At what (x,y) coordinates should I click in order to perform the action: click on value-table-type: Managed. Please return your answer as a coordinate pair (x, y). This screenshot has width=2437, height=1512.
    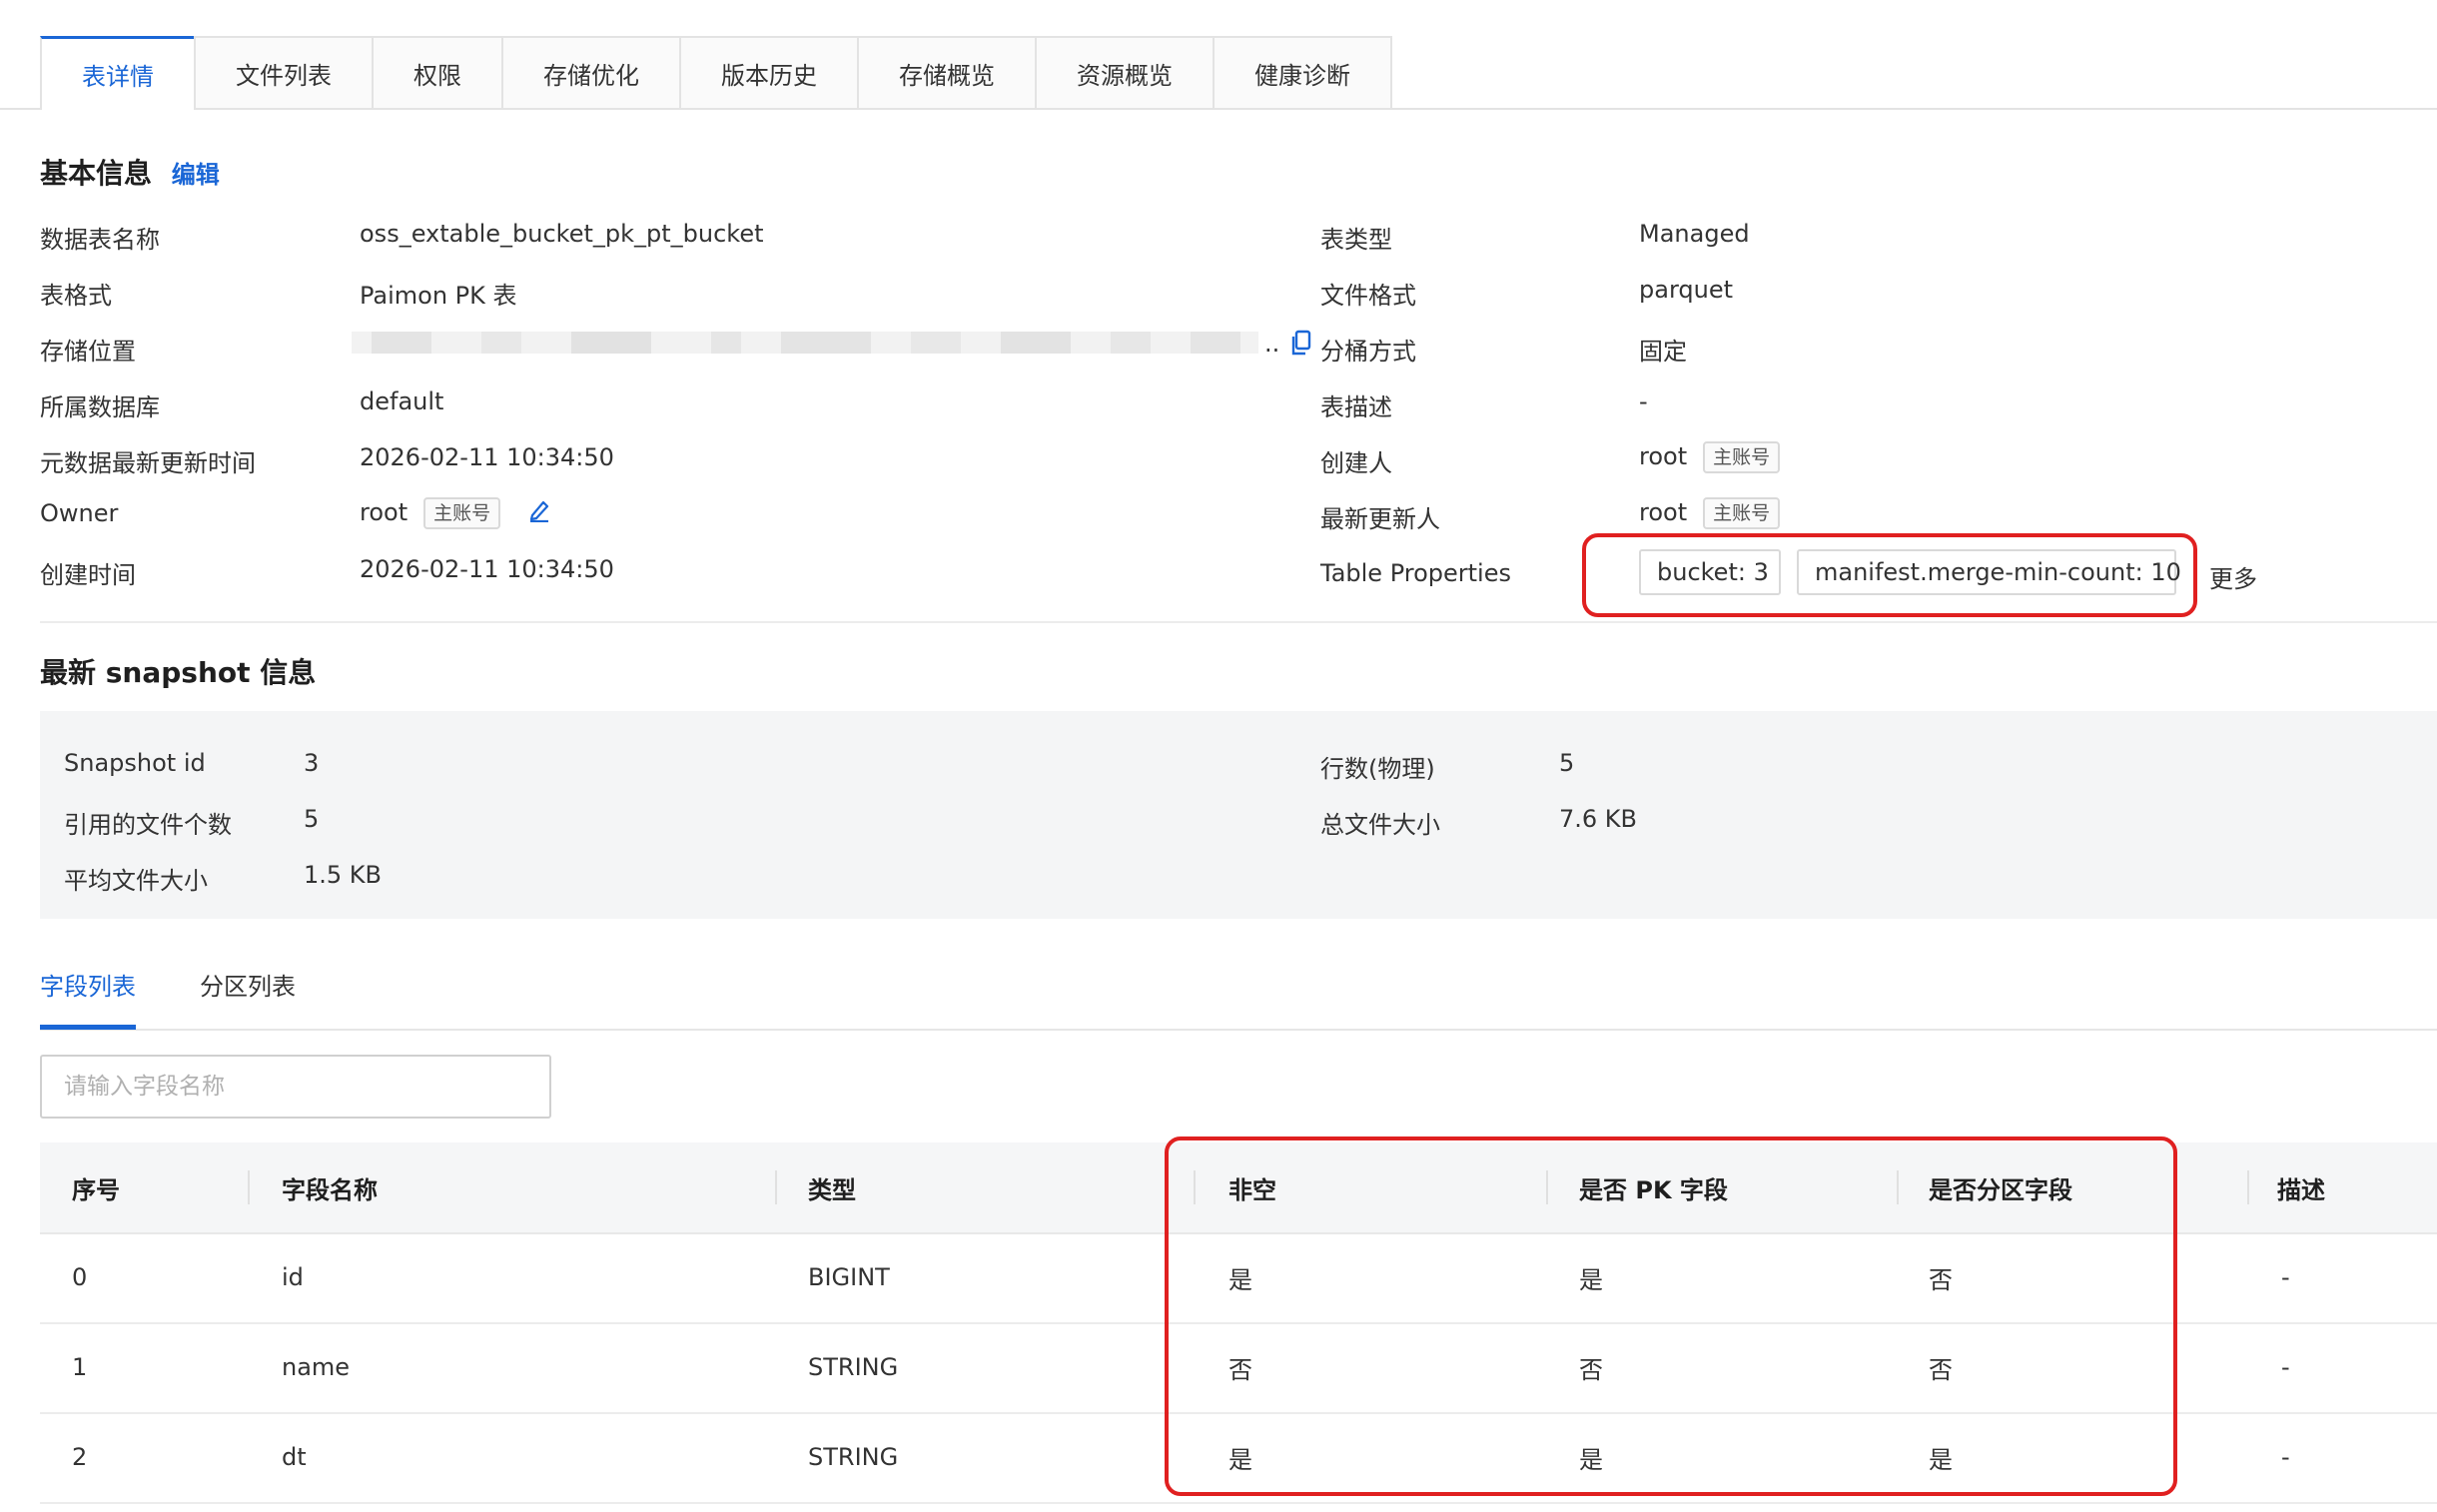
    Looking at the image, I should click on (1695, 234).